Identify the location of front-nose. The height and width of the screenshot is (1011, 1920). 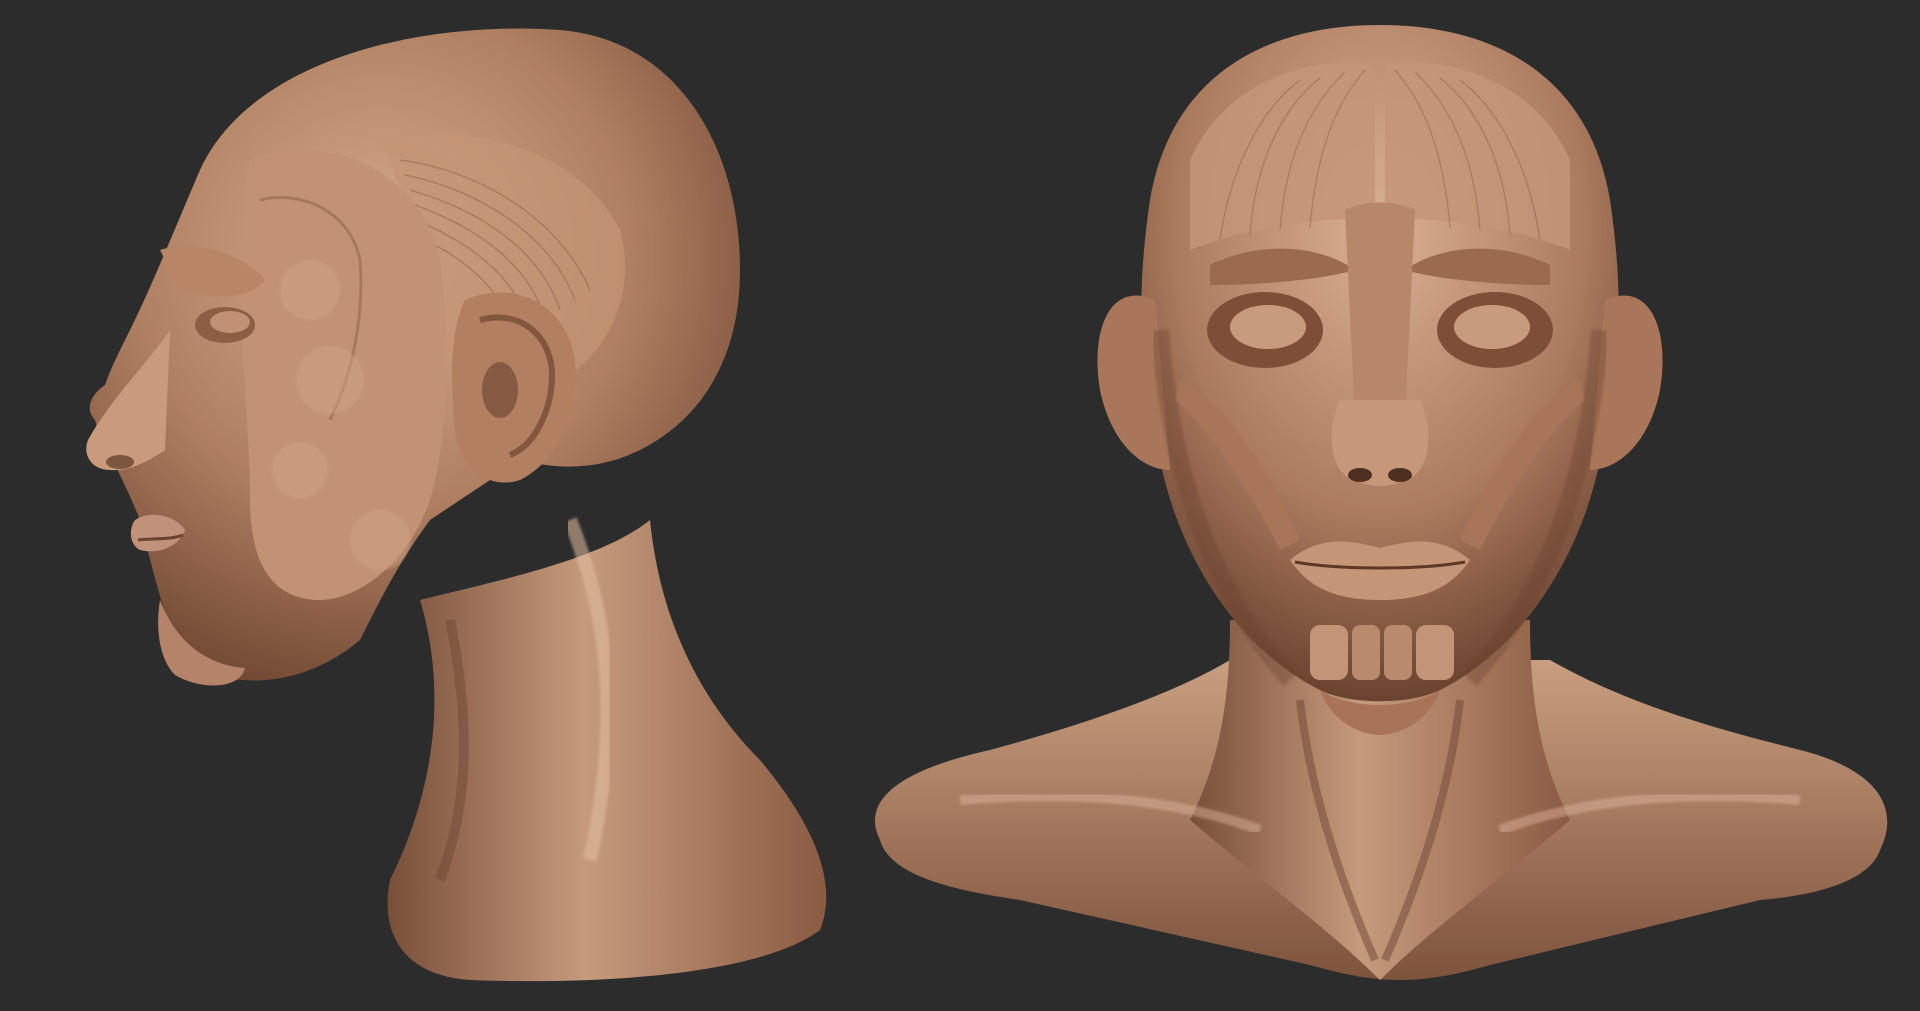
(1380, 443).